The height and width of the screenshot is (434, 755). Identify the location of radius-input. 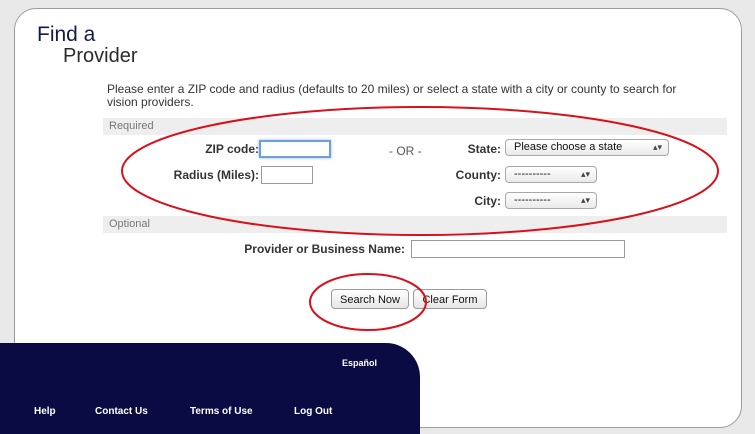
(287, 175).